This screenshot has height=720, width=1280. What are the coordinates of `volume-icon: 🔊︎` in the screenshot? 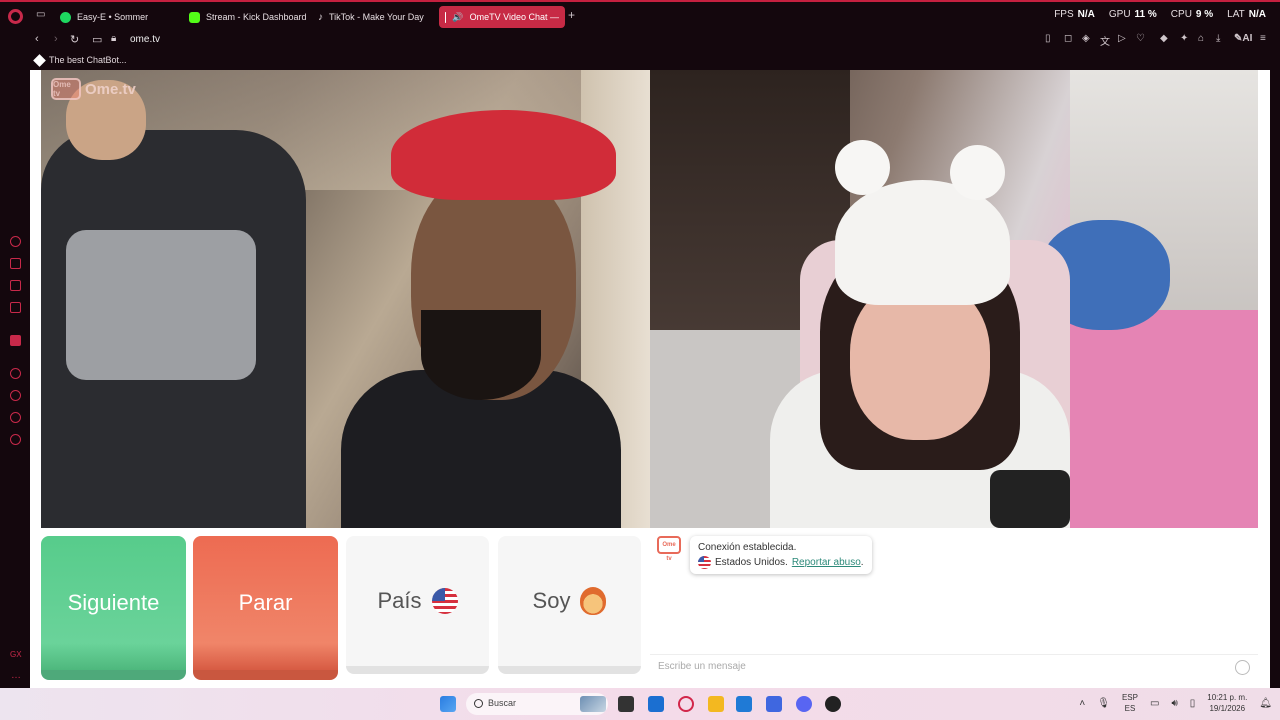 It's located at (1174, 703).